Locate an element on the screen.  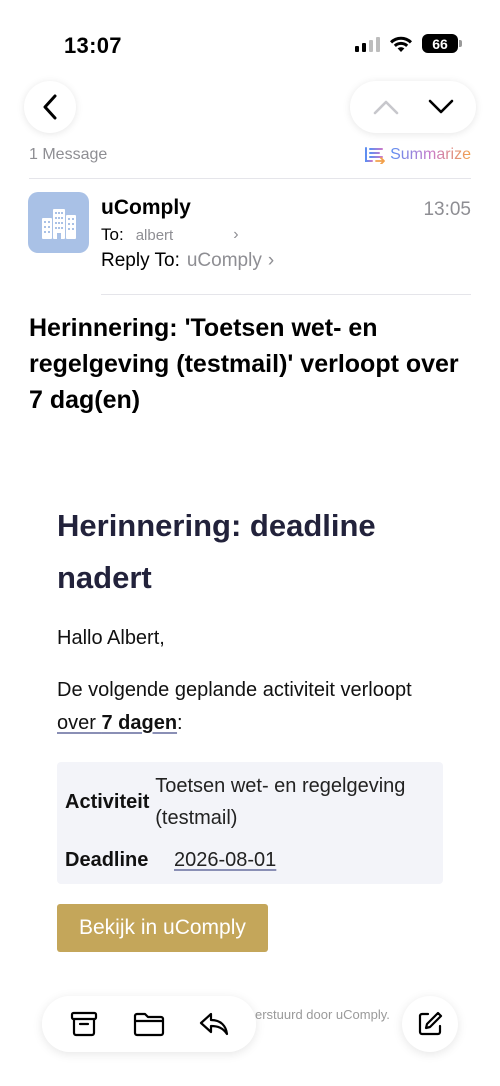
summarize-label: Summarize is located at coordinates (430, 154).